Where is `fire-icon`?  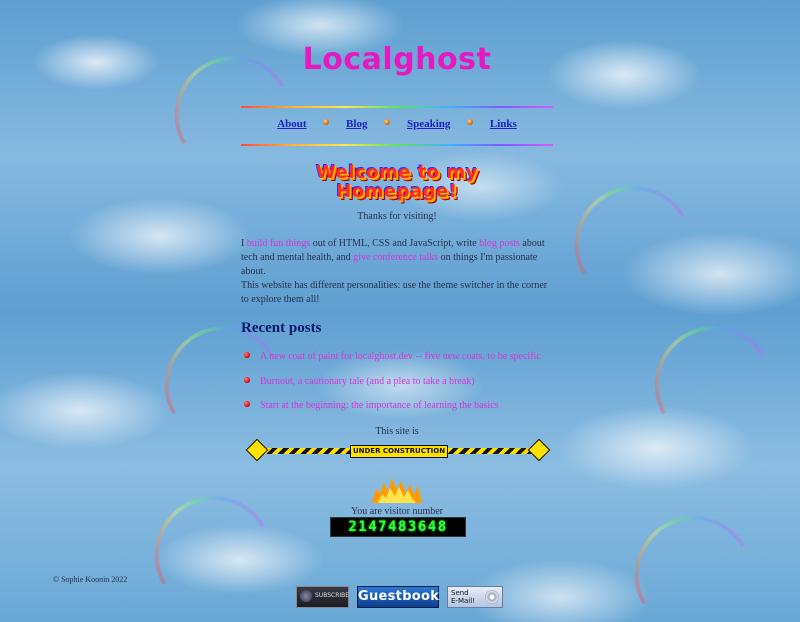 fire-icon is located at coordinates (397, 490).